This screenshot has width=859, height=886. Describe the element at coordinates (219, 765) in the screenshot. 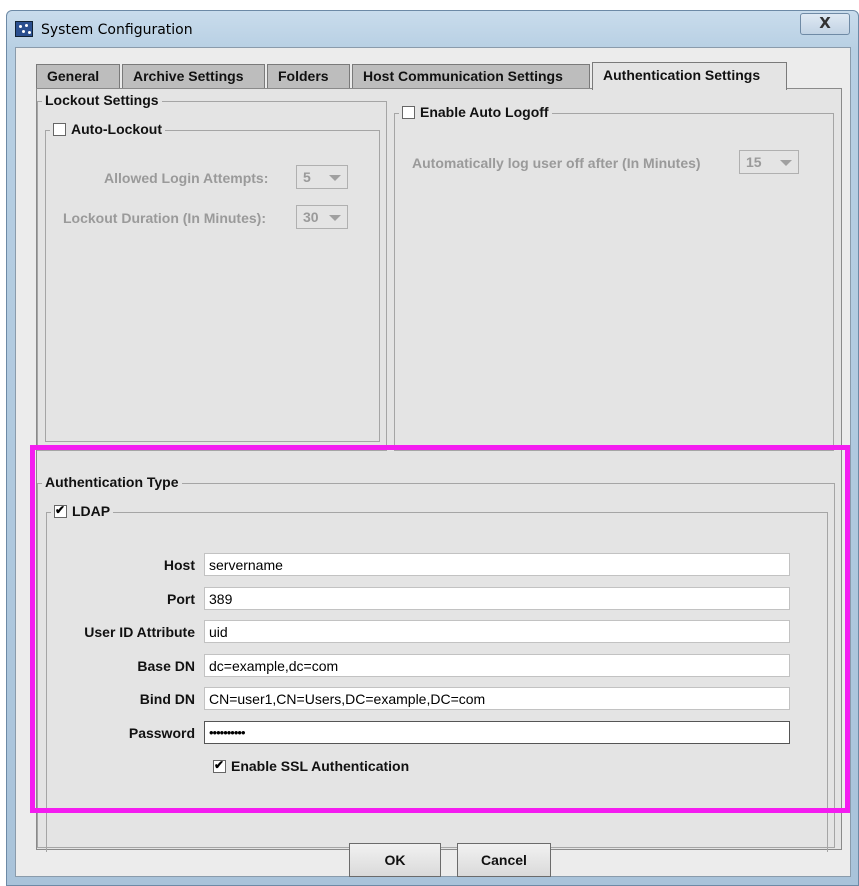

I see `enable-ssl-checkbox` at that location.